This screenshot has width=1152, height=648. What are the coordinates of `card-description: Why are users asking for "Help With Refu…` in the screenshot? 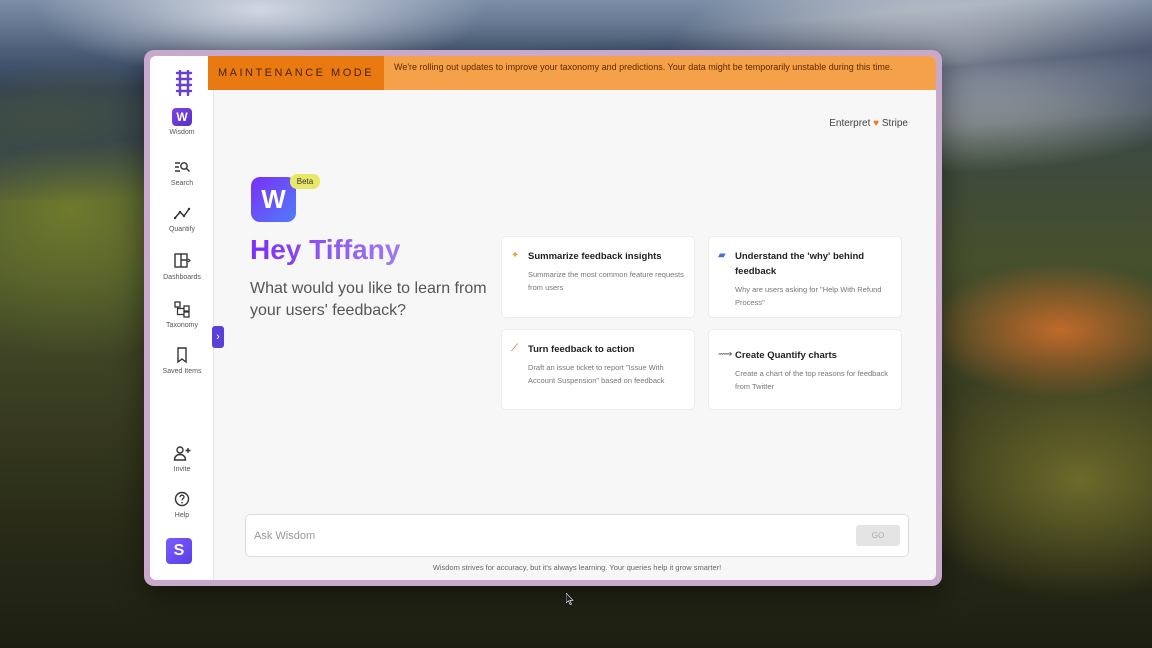 It's located at (808, 296).